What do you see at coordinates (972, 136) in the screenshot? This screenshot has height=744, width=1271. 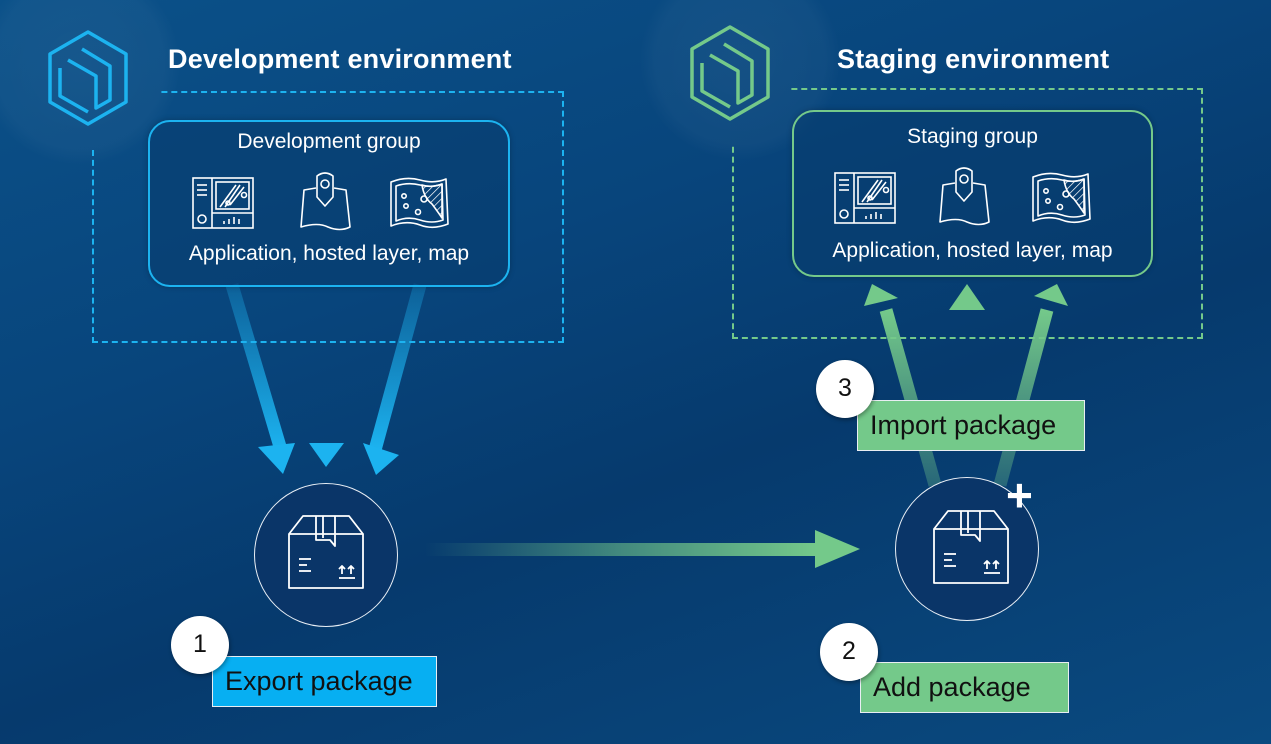 I see `staging-group-title: Staging group` at bounding box center [972, 136].